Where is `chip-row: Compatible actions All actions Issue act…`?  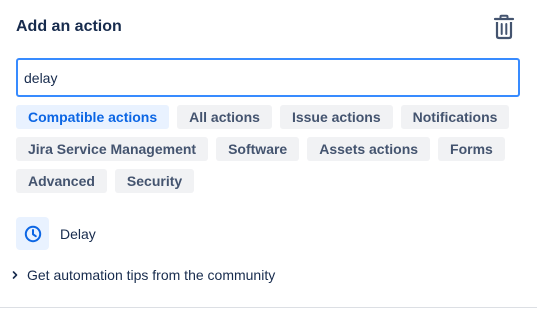 chip-row: Compatible actions All actions Issue act… is located at coordinates (271, 117).